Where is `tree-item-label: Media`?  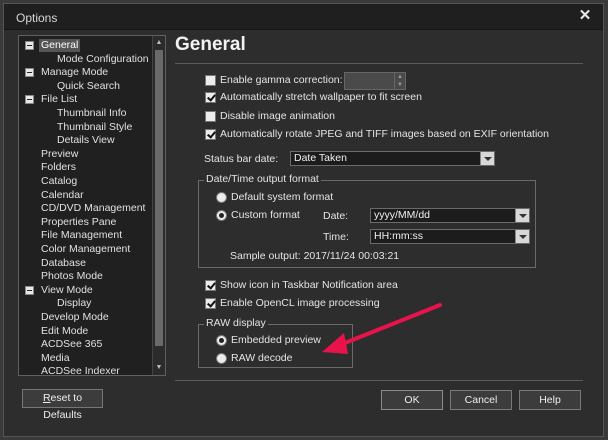 tree-item-label: Media is located at coordinates (55, 357).